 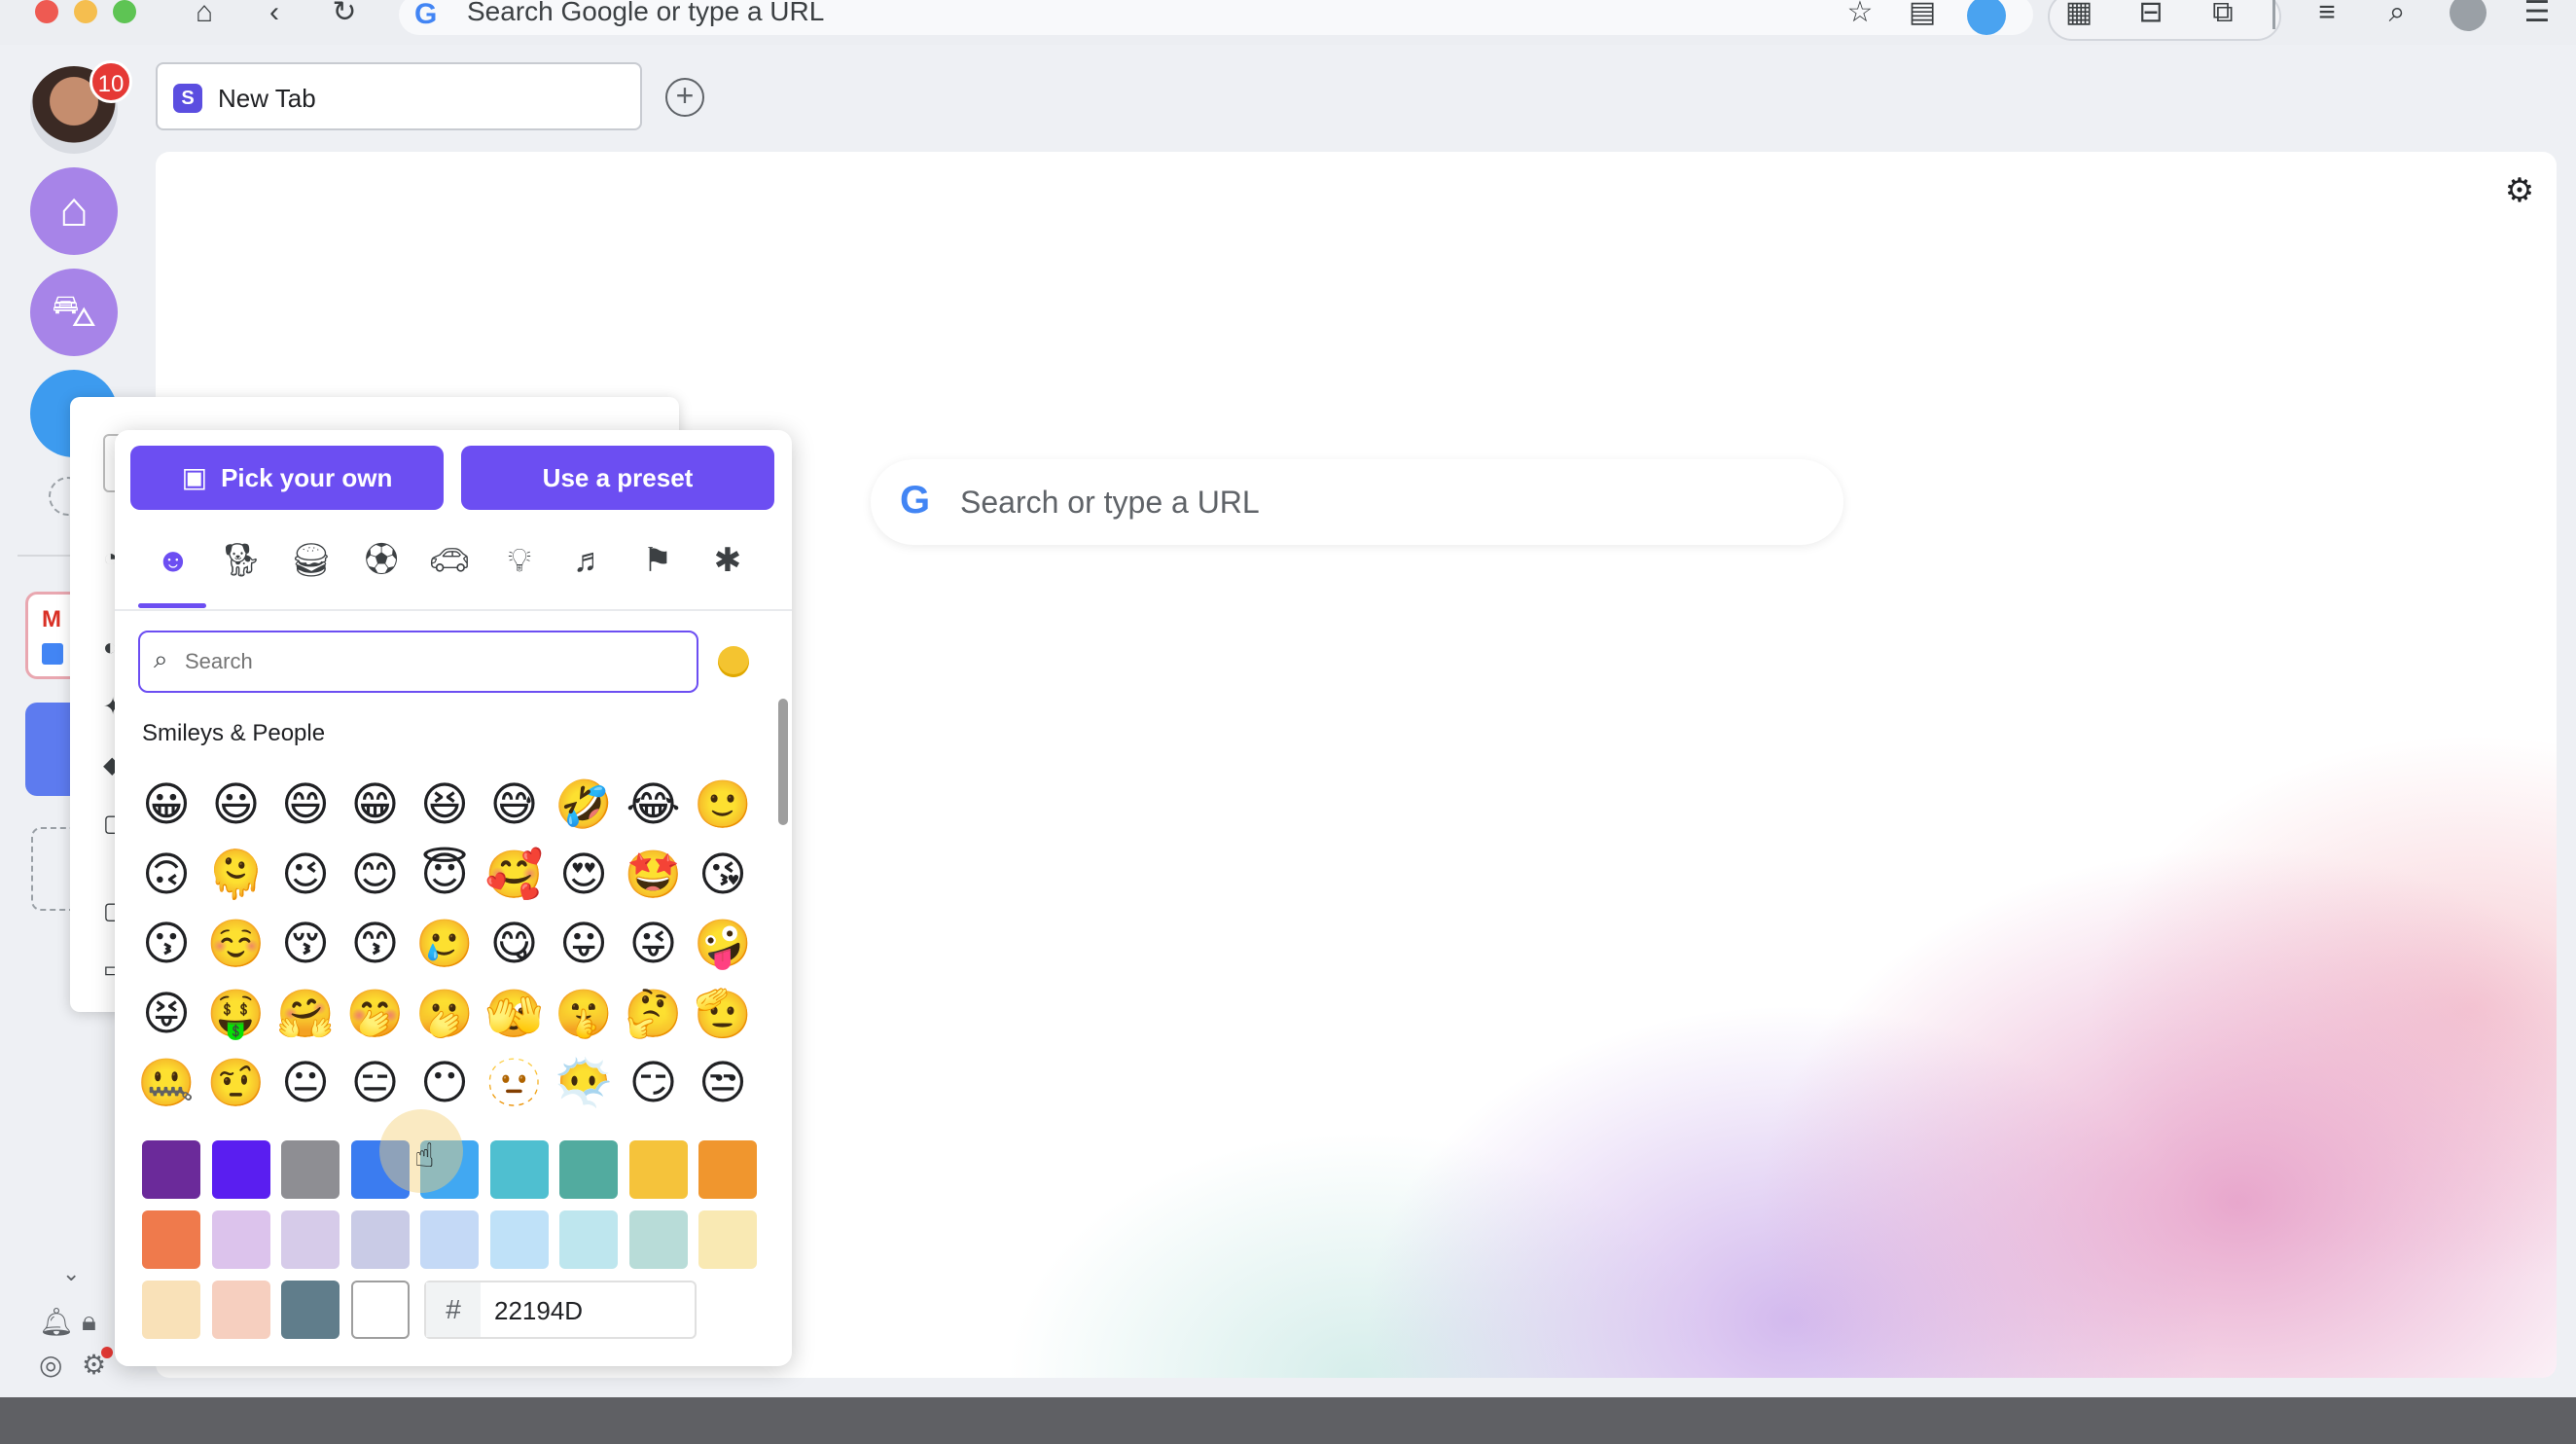 What do you see at coordinates (654, 944) in the screenshot?
I see `emoji-button: 😜` at bounding box center [654, 944].